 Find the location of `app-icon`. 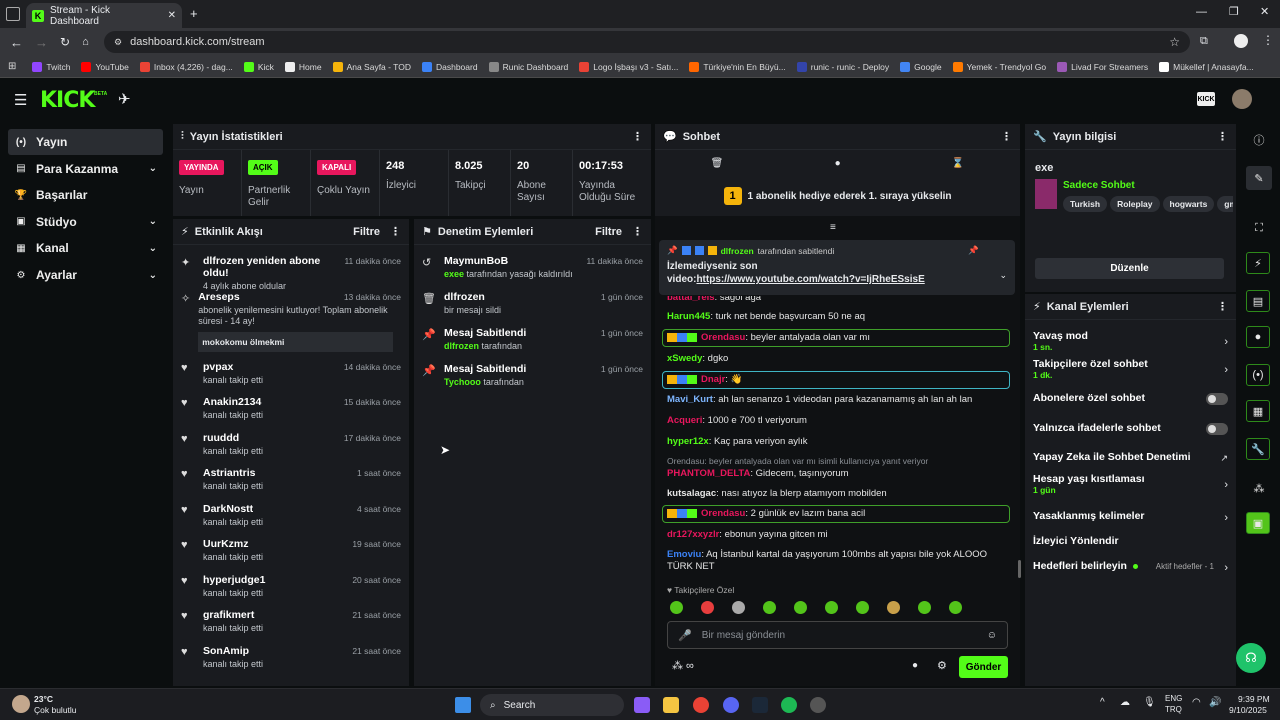

app-icon is located at coordinates (818, 705).